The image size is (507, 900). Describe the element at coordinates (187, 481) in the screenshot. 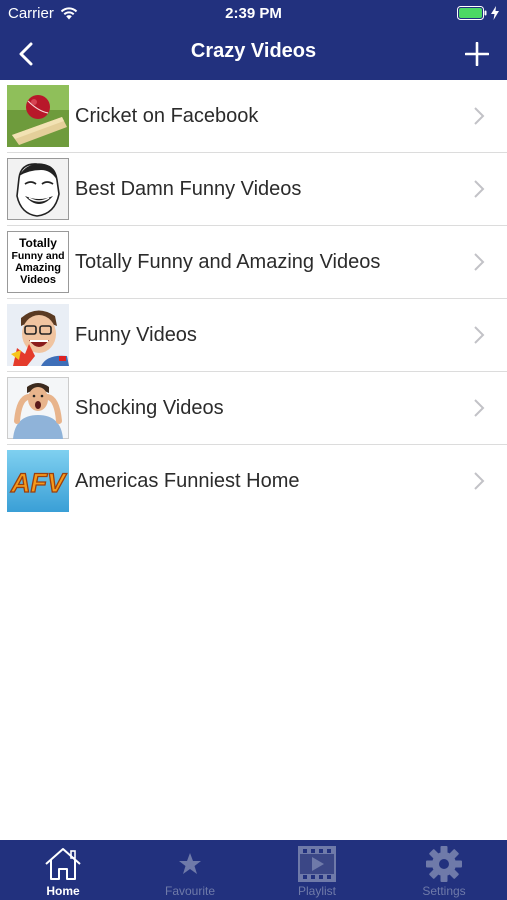

I see `list-item-label: Americas Funniest Home` at that location.